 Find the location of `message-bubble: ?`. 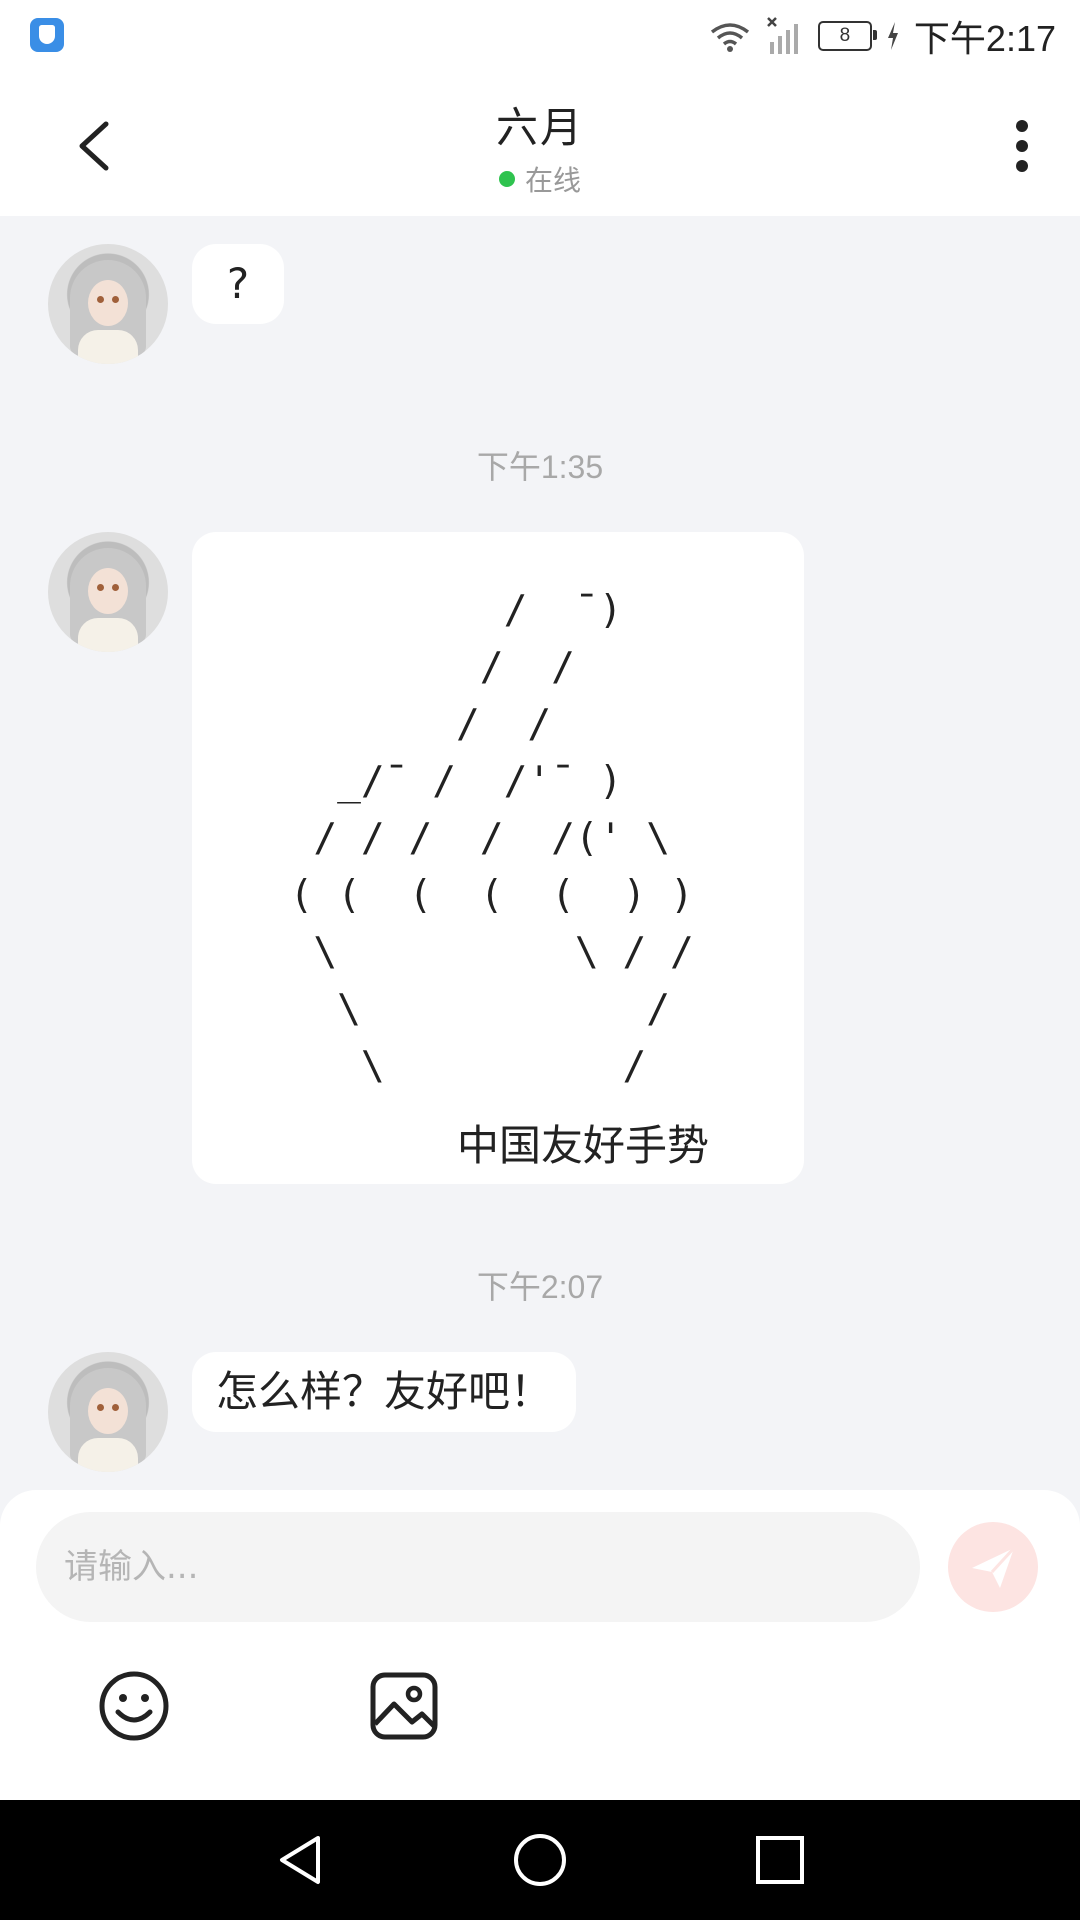

message-bubble: ? is located at coordinates (238, 284).